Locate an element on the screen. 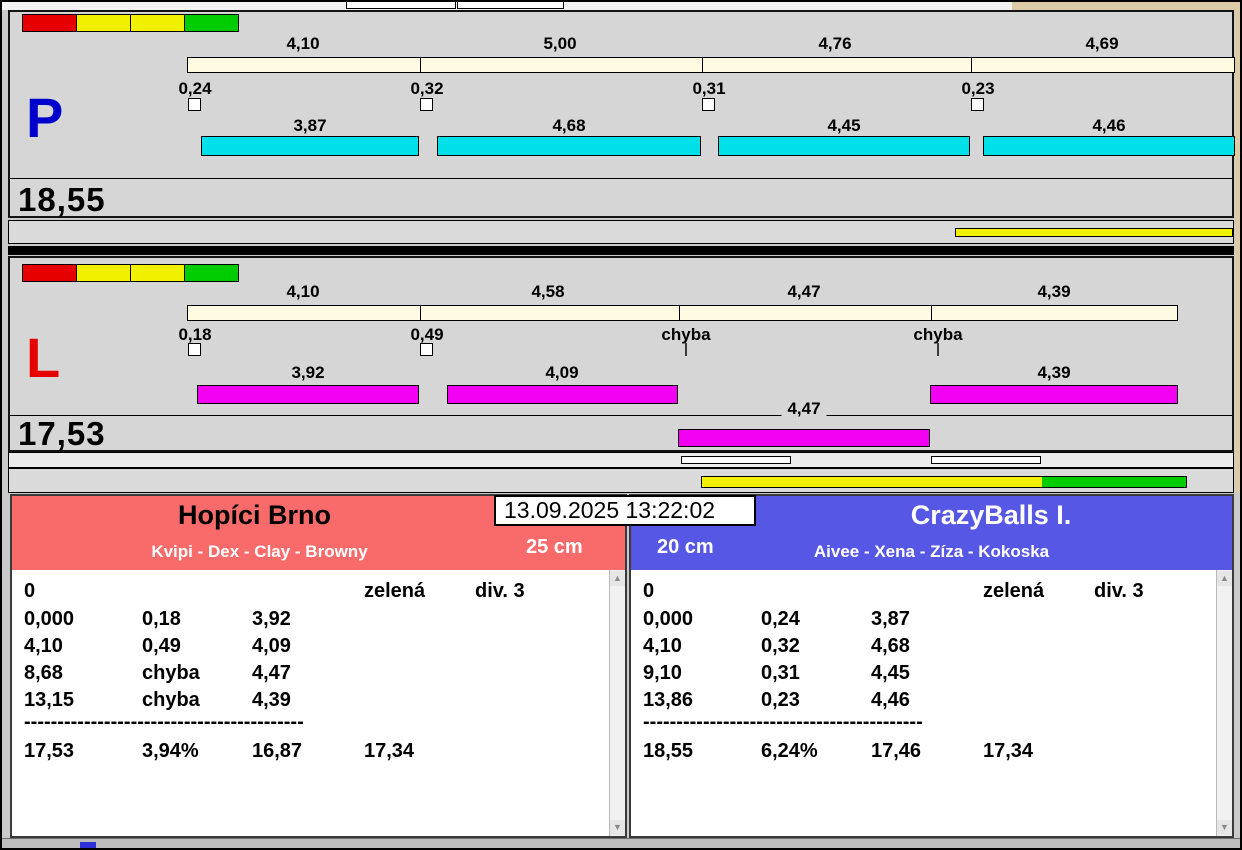  dog-time: 4,46 is located at coordinates (890, 700).